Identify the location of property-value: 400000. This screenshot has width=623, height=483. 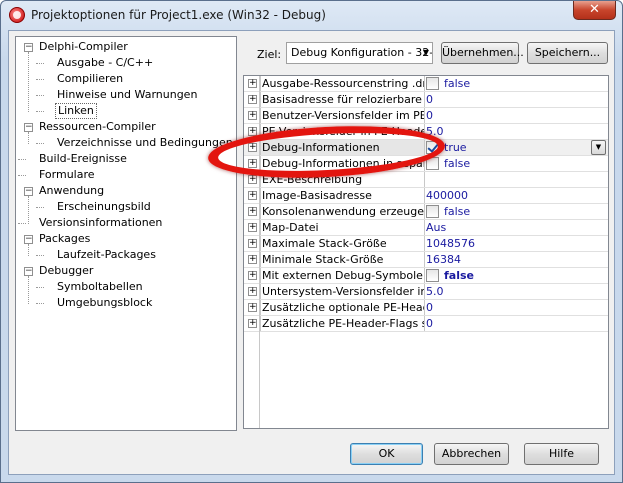
(447, 195).